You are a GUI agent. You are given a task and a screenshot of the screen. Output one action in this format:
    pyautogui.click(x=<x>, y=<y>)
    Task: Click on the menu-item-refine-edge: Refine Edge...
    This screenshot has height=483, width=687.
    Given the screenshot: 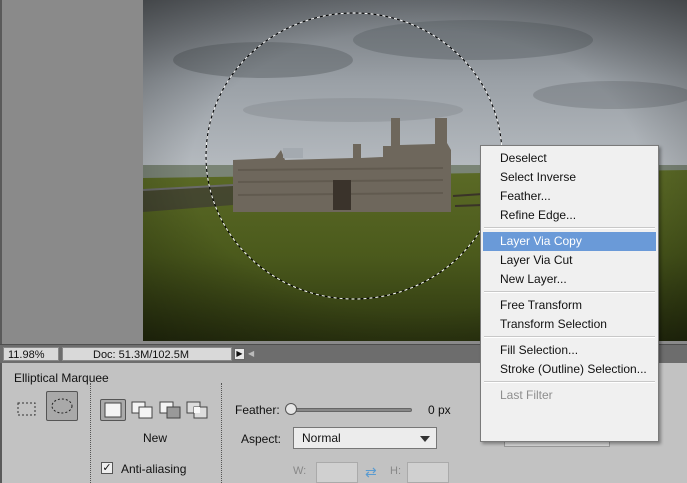 What is the action you would take?
    pyautogui.click(x=569, y=215)
    